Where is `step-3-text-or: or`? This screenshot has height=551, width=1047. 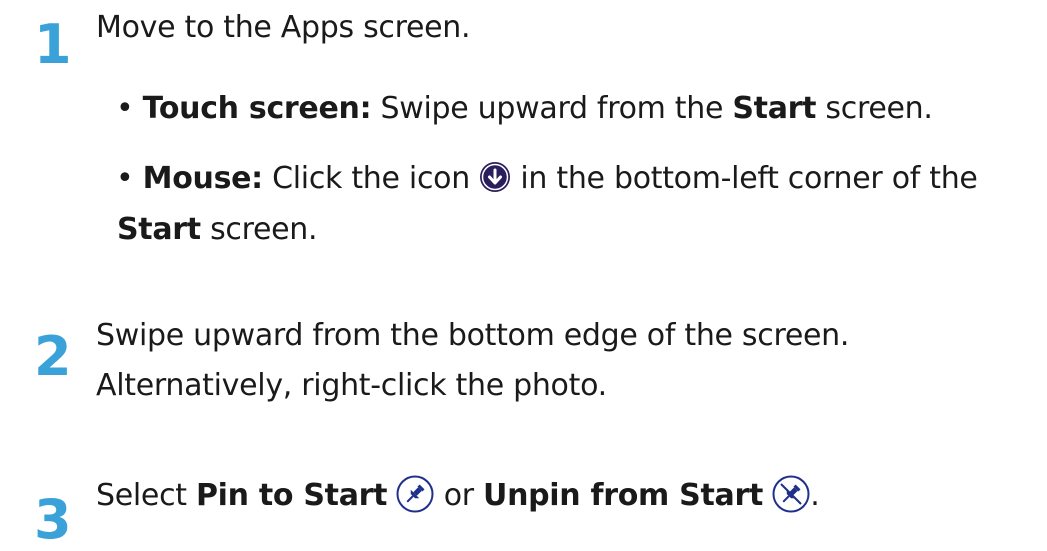 step-3-text-or: or is located at coordinates (459, 495).